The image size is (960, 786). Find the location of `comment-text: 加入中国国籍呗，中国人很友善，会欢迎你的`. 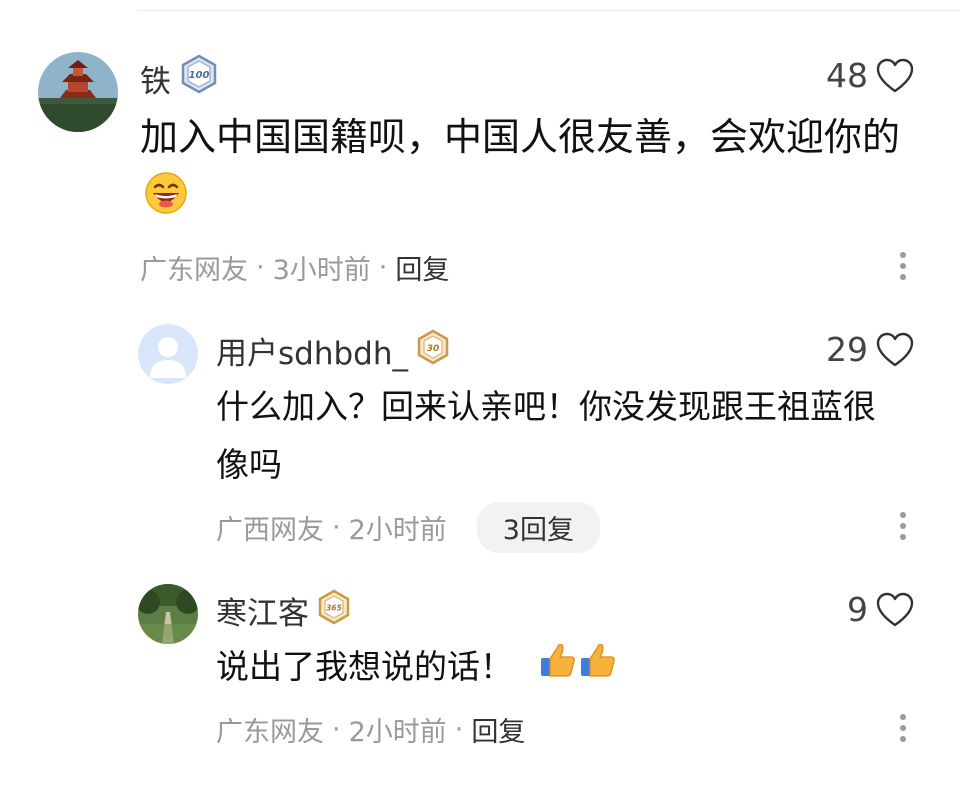

comment-text: 加入中国国籍呗，中国人很友善，会欢迎你的 is located at coordinates (535, 169).